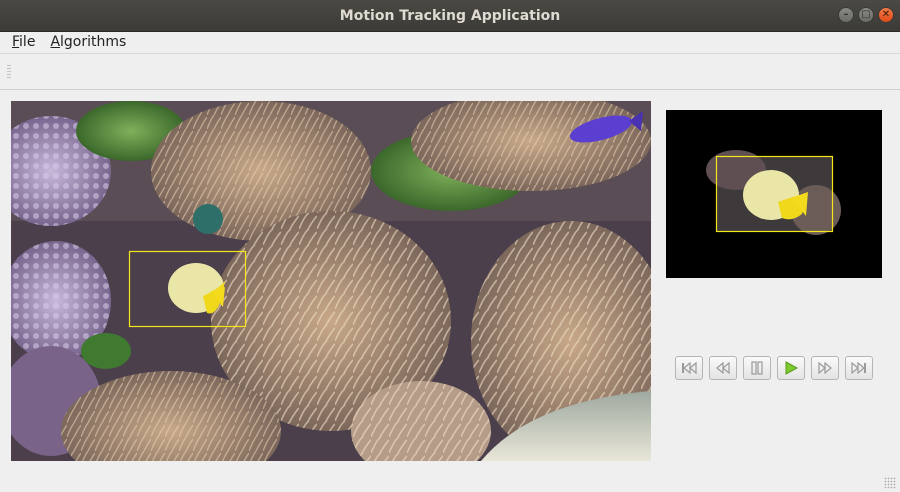 The image size is (900, 492). I want to click on rewind-button, so click(723, 368).